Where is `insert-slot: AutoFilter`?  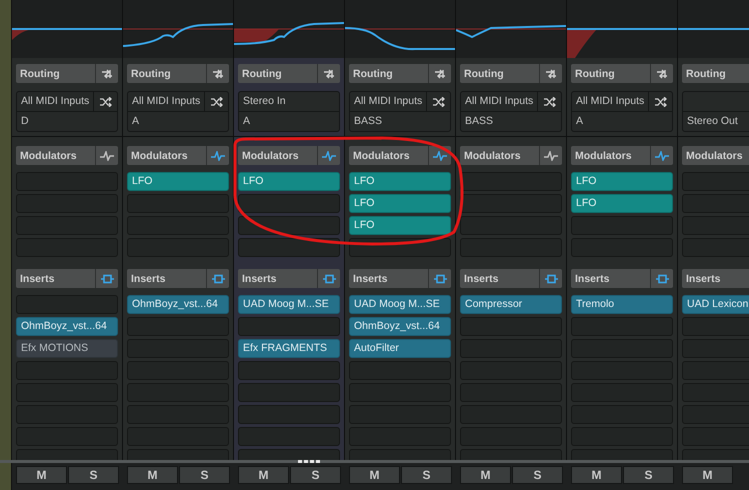
insert-slot: AutoFilter is located at coordinates (400, 348).